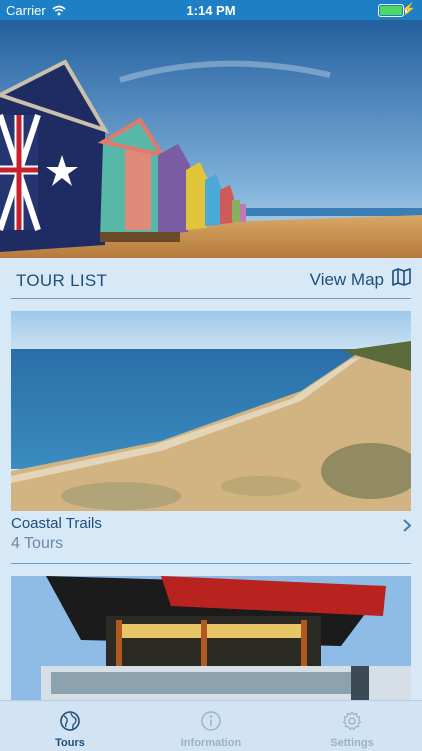  What do you see at coordinates (352, 726) in the screenshot?
I see `tab-settings: Settings` at bounding box center [352, 726].